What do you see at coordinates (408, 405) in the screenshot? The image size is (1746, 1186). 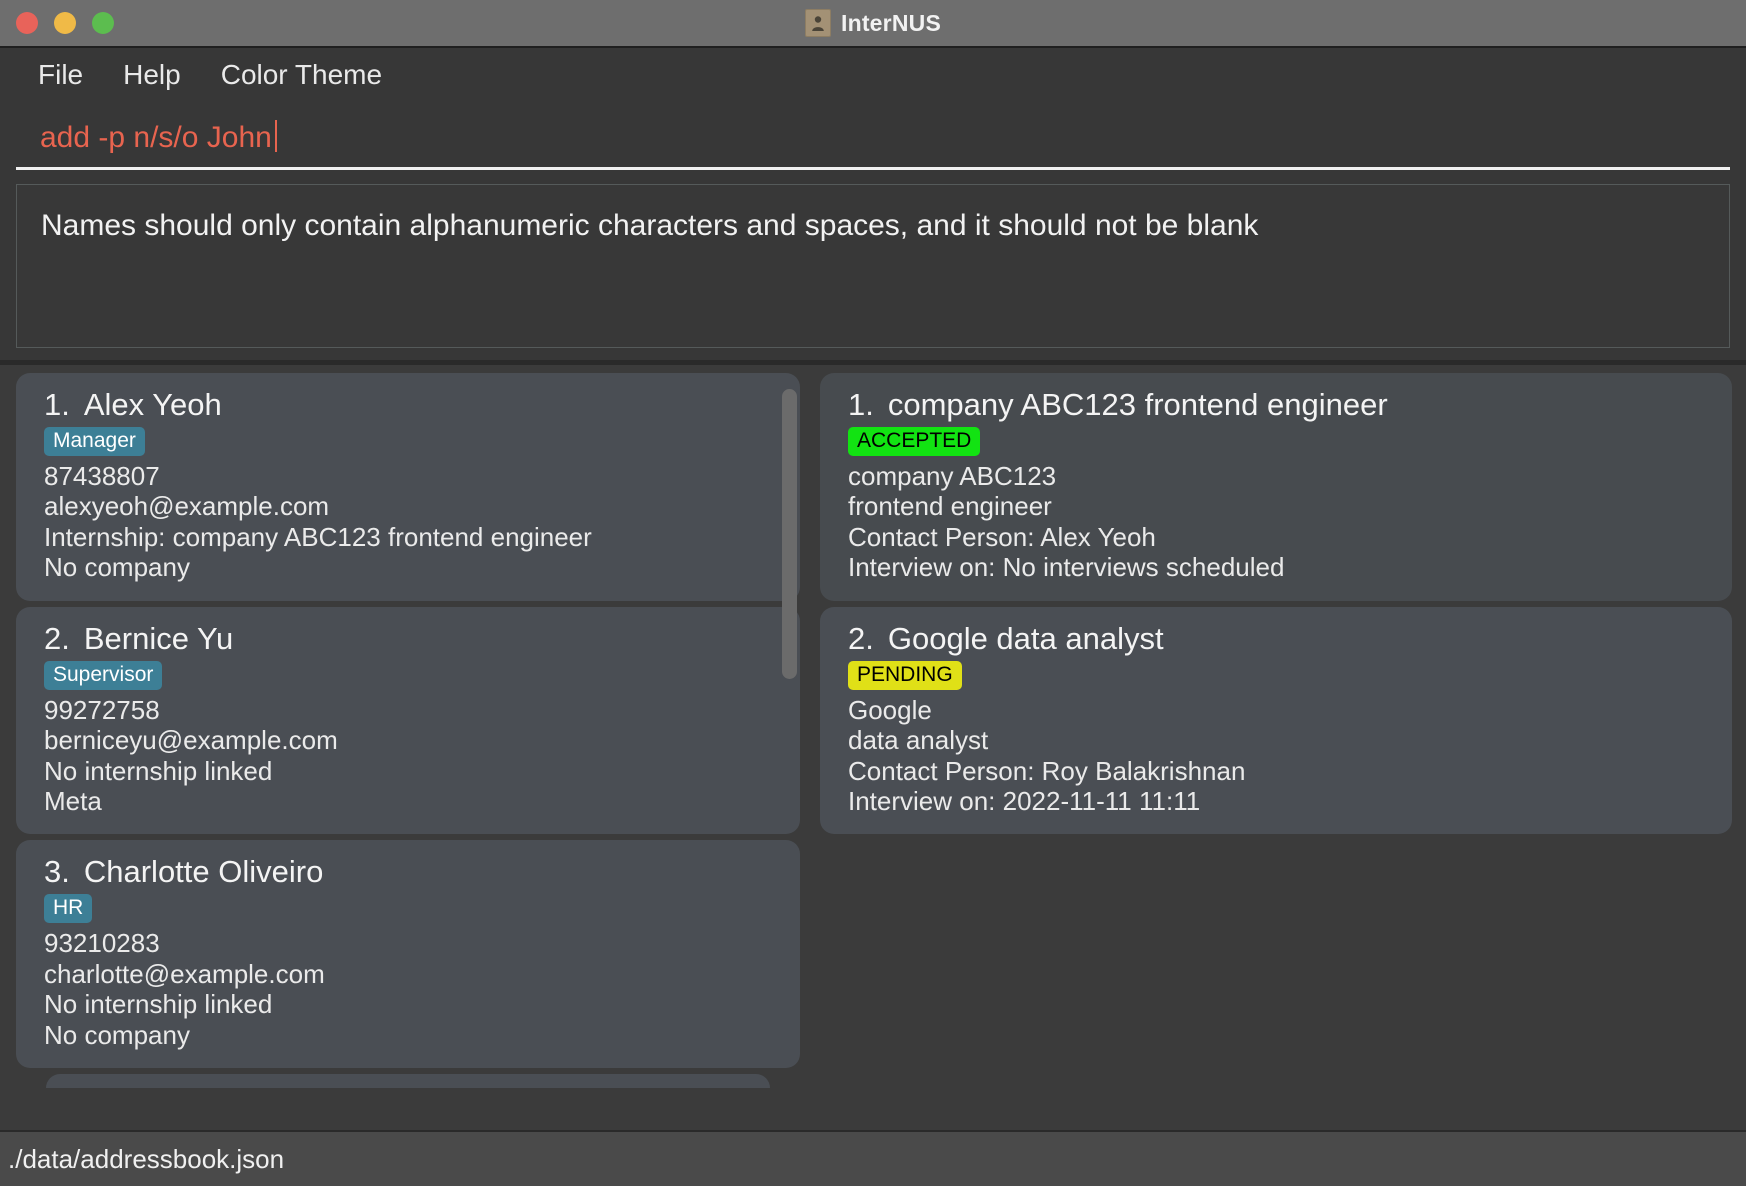 I see `person-card-title: 1. Alex Yeoh` at bounding box center [408, 405].